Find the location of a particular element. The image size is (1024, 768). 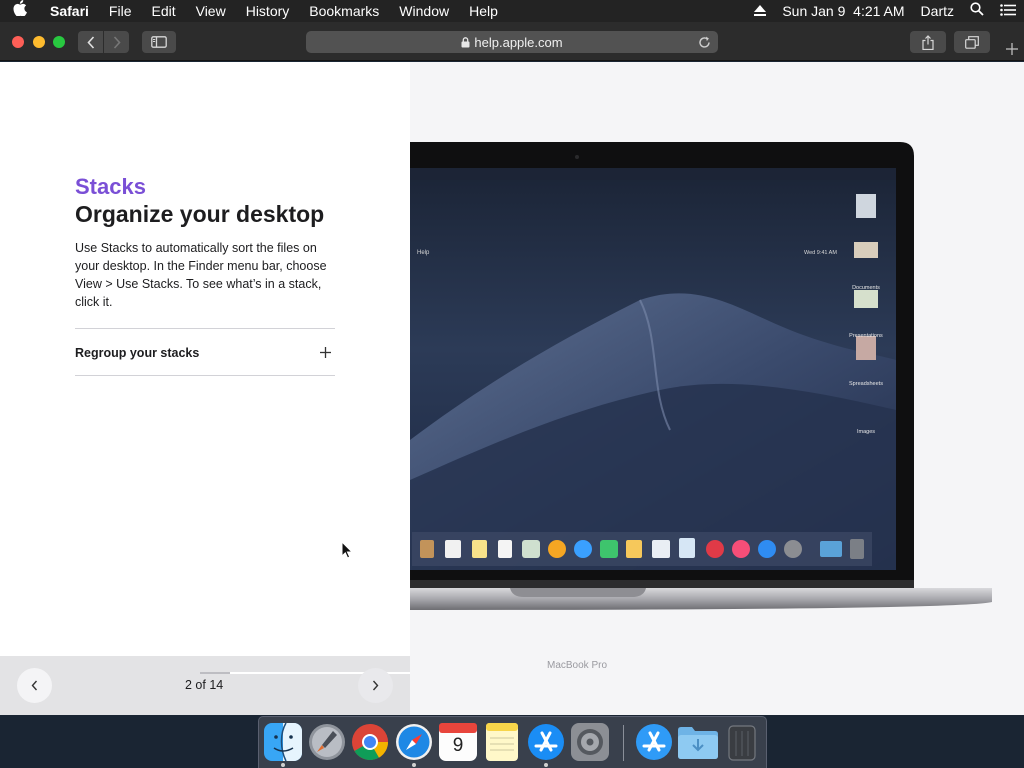

menu-help: Help is located at coordinates (483, 11).